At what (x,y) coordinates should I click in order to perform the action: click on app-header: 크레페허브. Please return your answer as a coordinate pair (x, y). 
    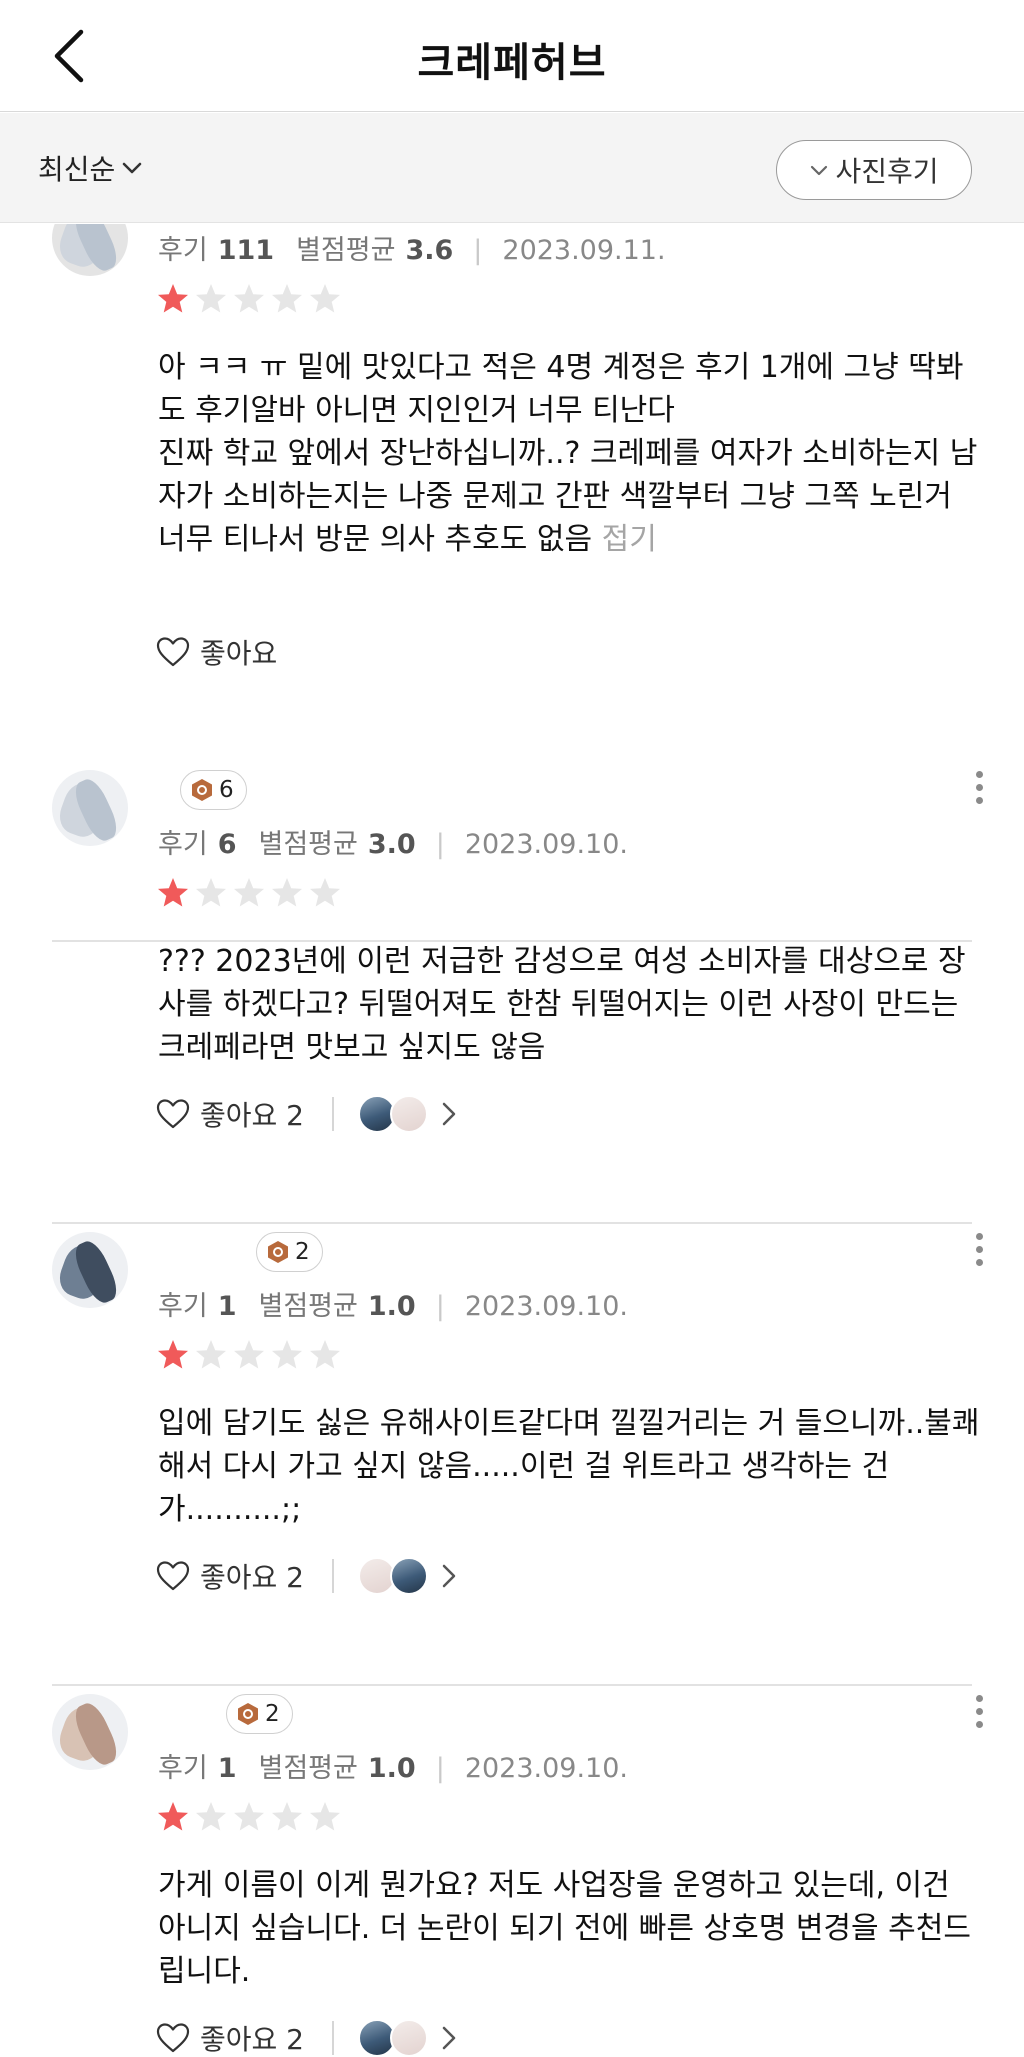
    Looking at the image, I should click on (512, 56).